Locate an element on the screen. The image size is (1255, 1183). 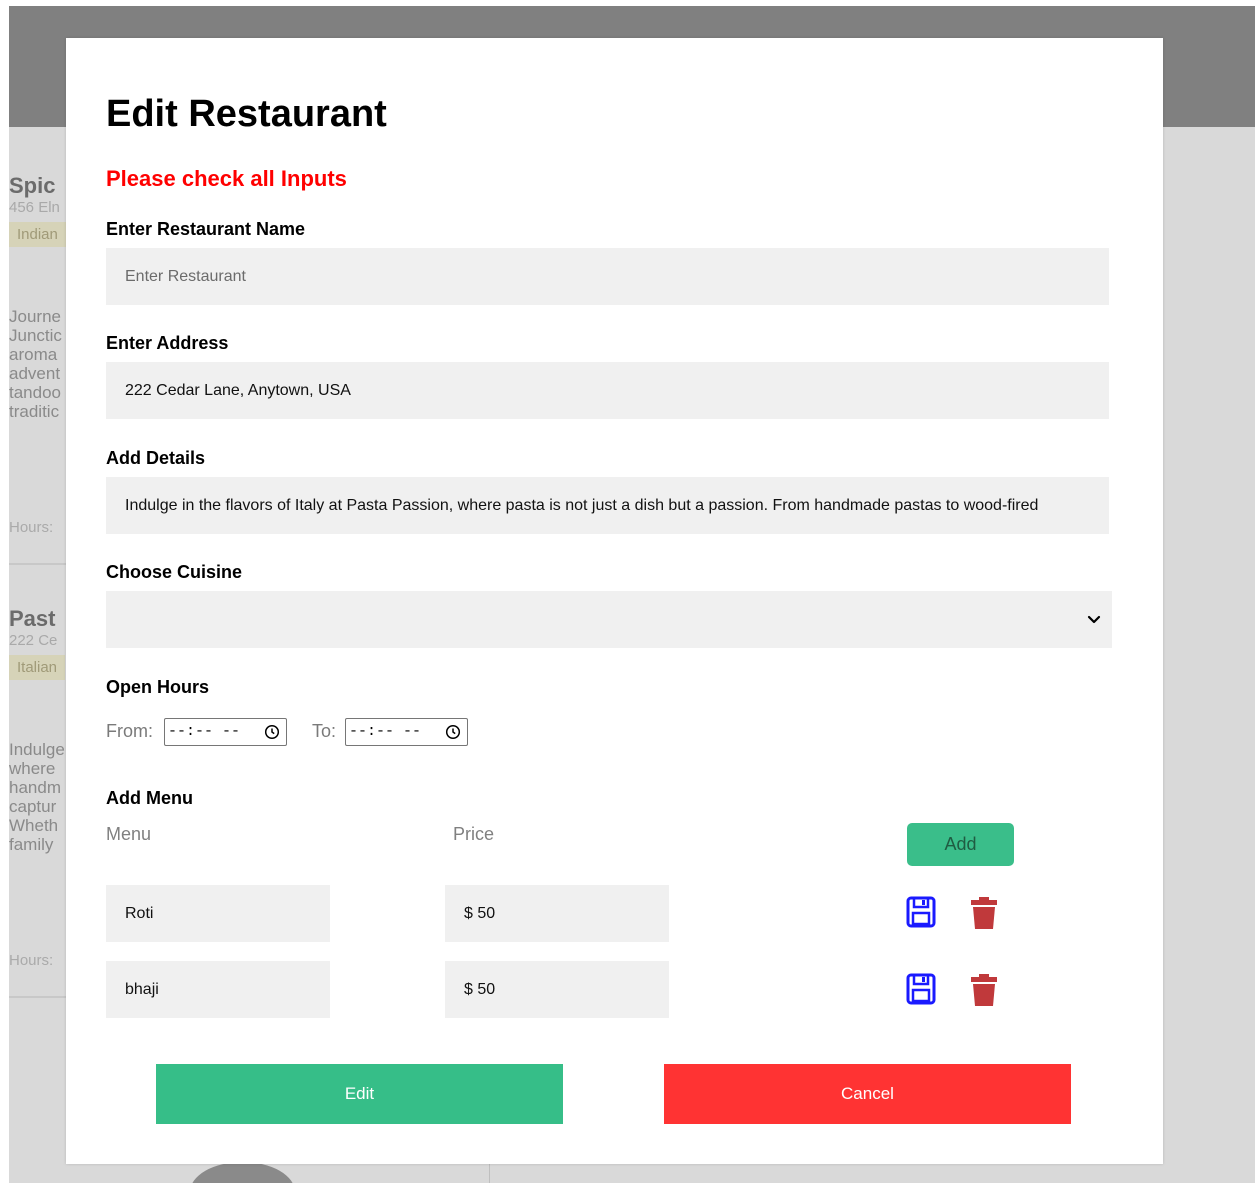
open-hours-label: Open Hours is located at coordinates (158, 687).